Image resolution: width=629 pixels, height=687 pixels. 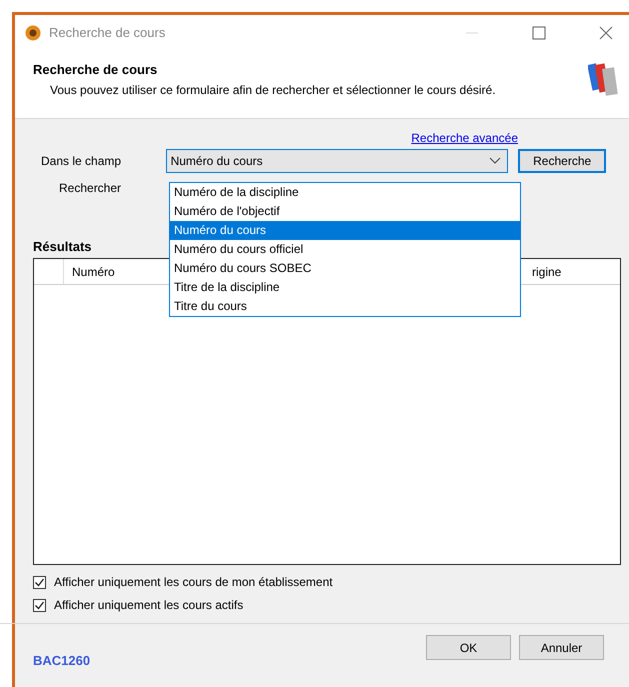 What do you see at coordinates (345, 249) in the screenshot?
I see `dropdown-option: Numéro du cours officiel` at bounding box center [345, 249].